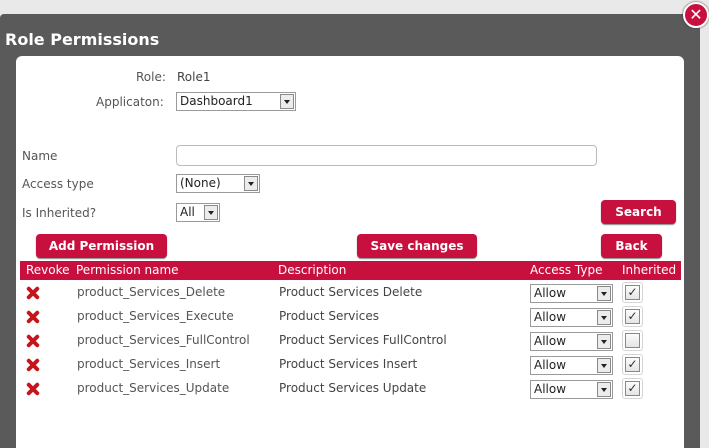 This screenshot has height=448, width=709. I want to click on permission-name-cell: product_Services_Delete, so click(151, 292).